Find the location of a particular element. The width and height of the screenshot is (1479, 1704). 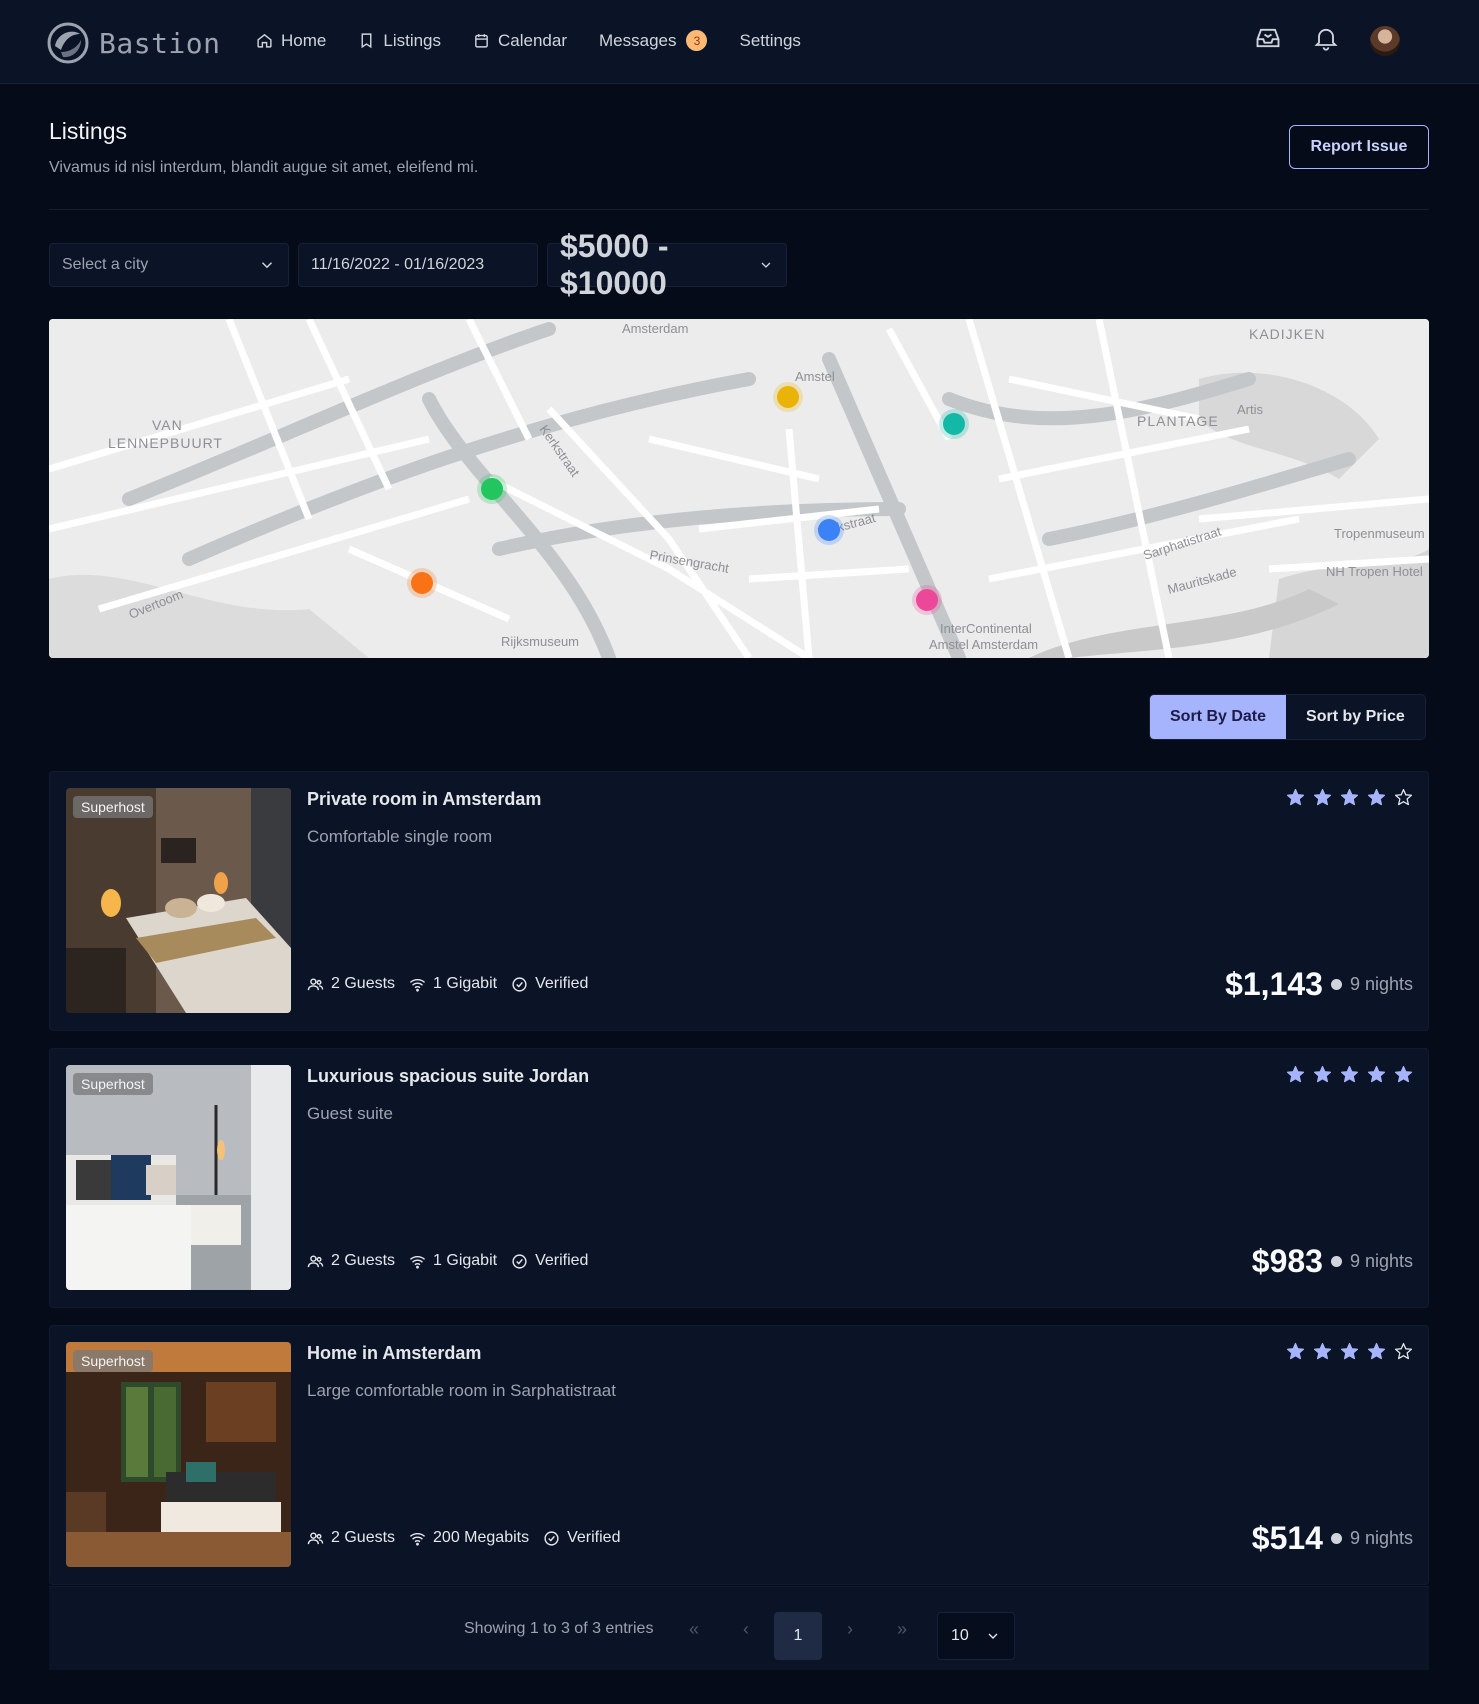

messages-count-badge: 3 is located at coordinates (697, 40).